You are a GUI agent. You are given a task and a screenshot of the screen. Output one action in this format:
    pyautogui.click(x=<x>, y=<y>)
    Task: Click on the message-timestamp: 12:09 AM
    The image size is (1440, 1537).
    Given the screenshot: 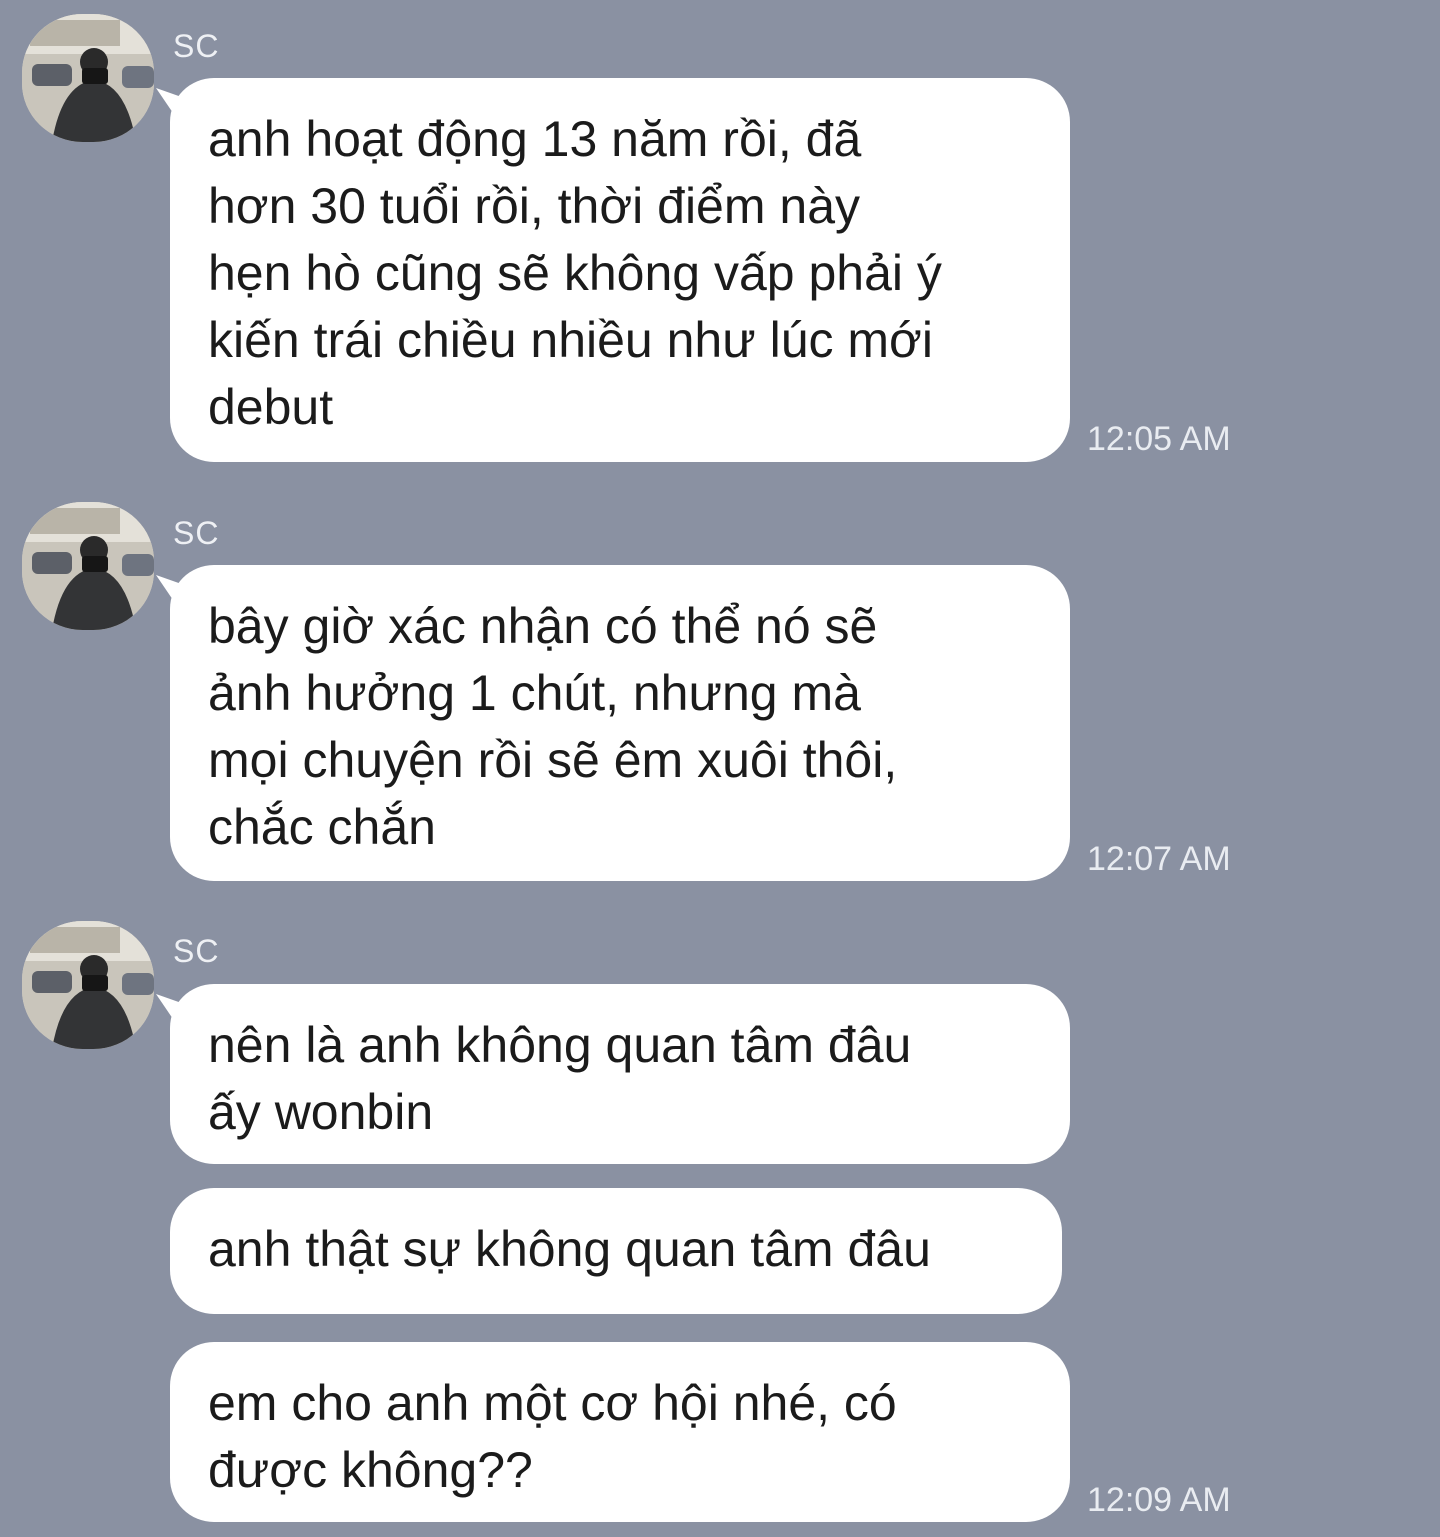 What is the action you would take?
    pyautogui.click(x=1159, y=1500)
    